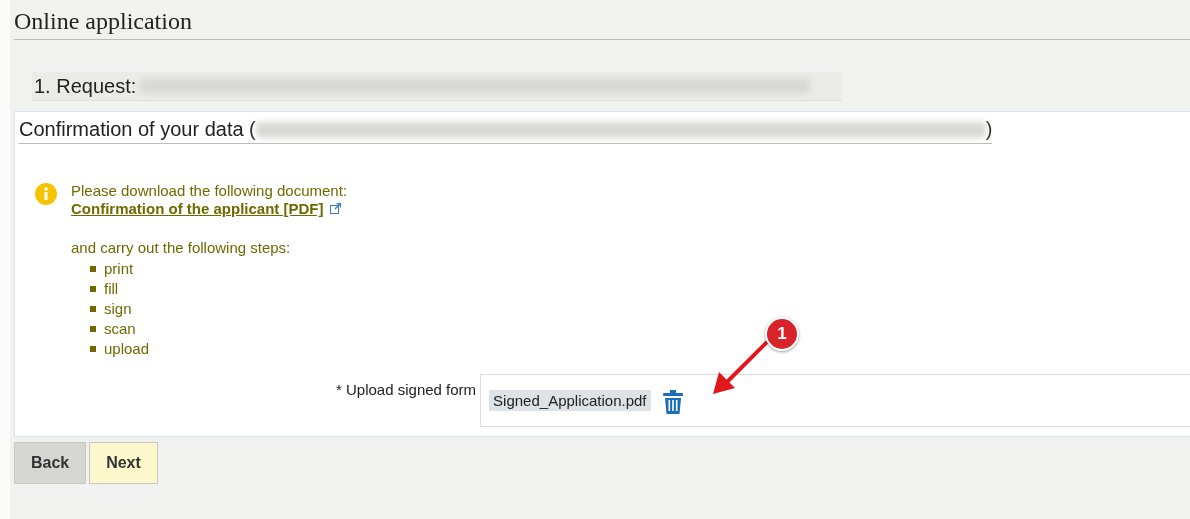 The width and height of the screenshot is (1190, 519). I want to click on info-icon, so click(46, 194).